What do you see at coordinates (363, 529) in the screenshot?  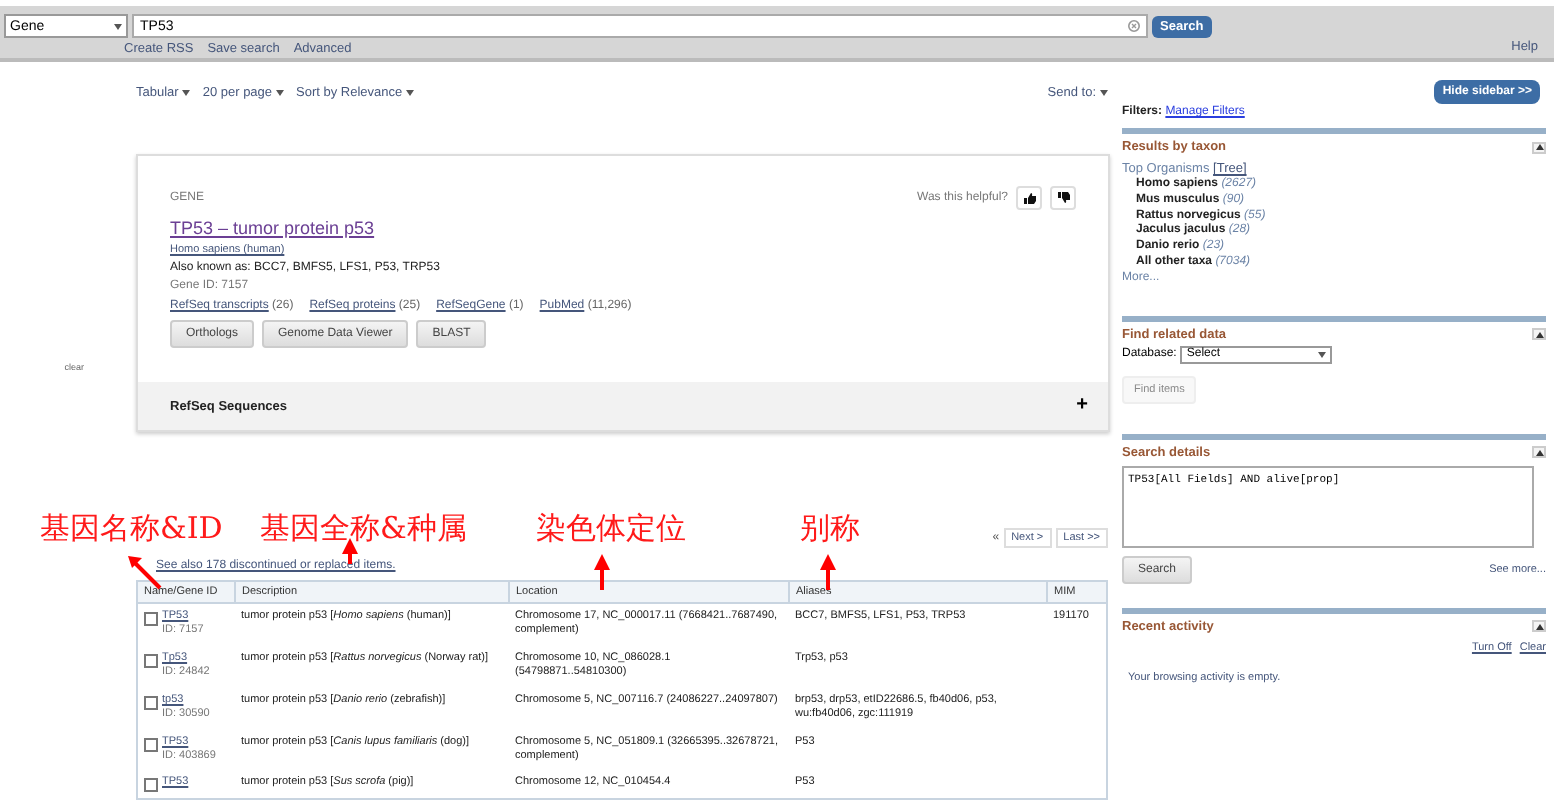 I see `annotation-label: 基因全称&种属` at bounding box center [363, 529].